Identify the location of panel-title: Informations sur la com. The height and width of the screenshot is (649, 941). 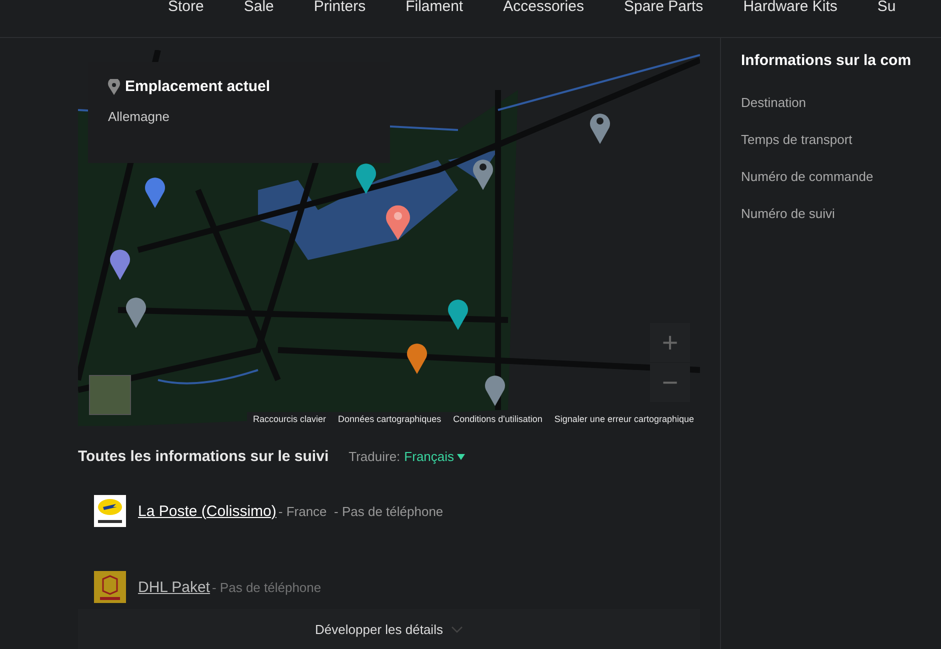
(826, 60).